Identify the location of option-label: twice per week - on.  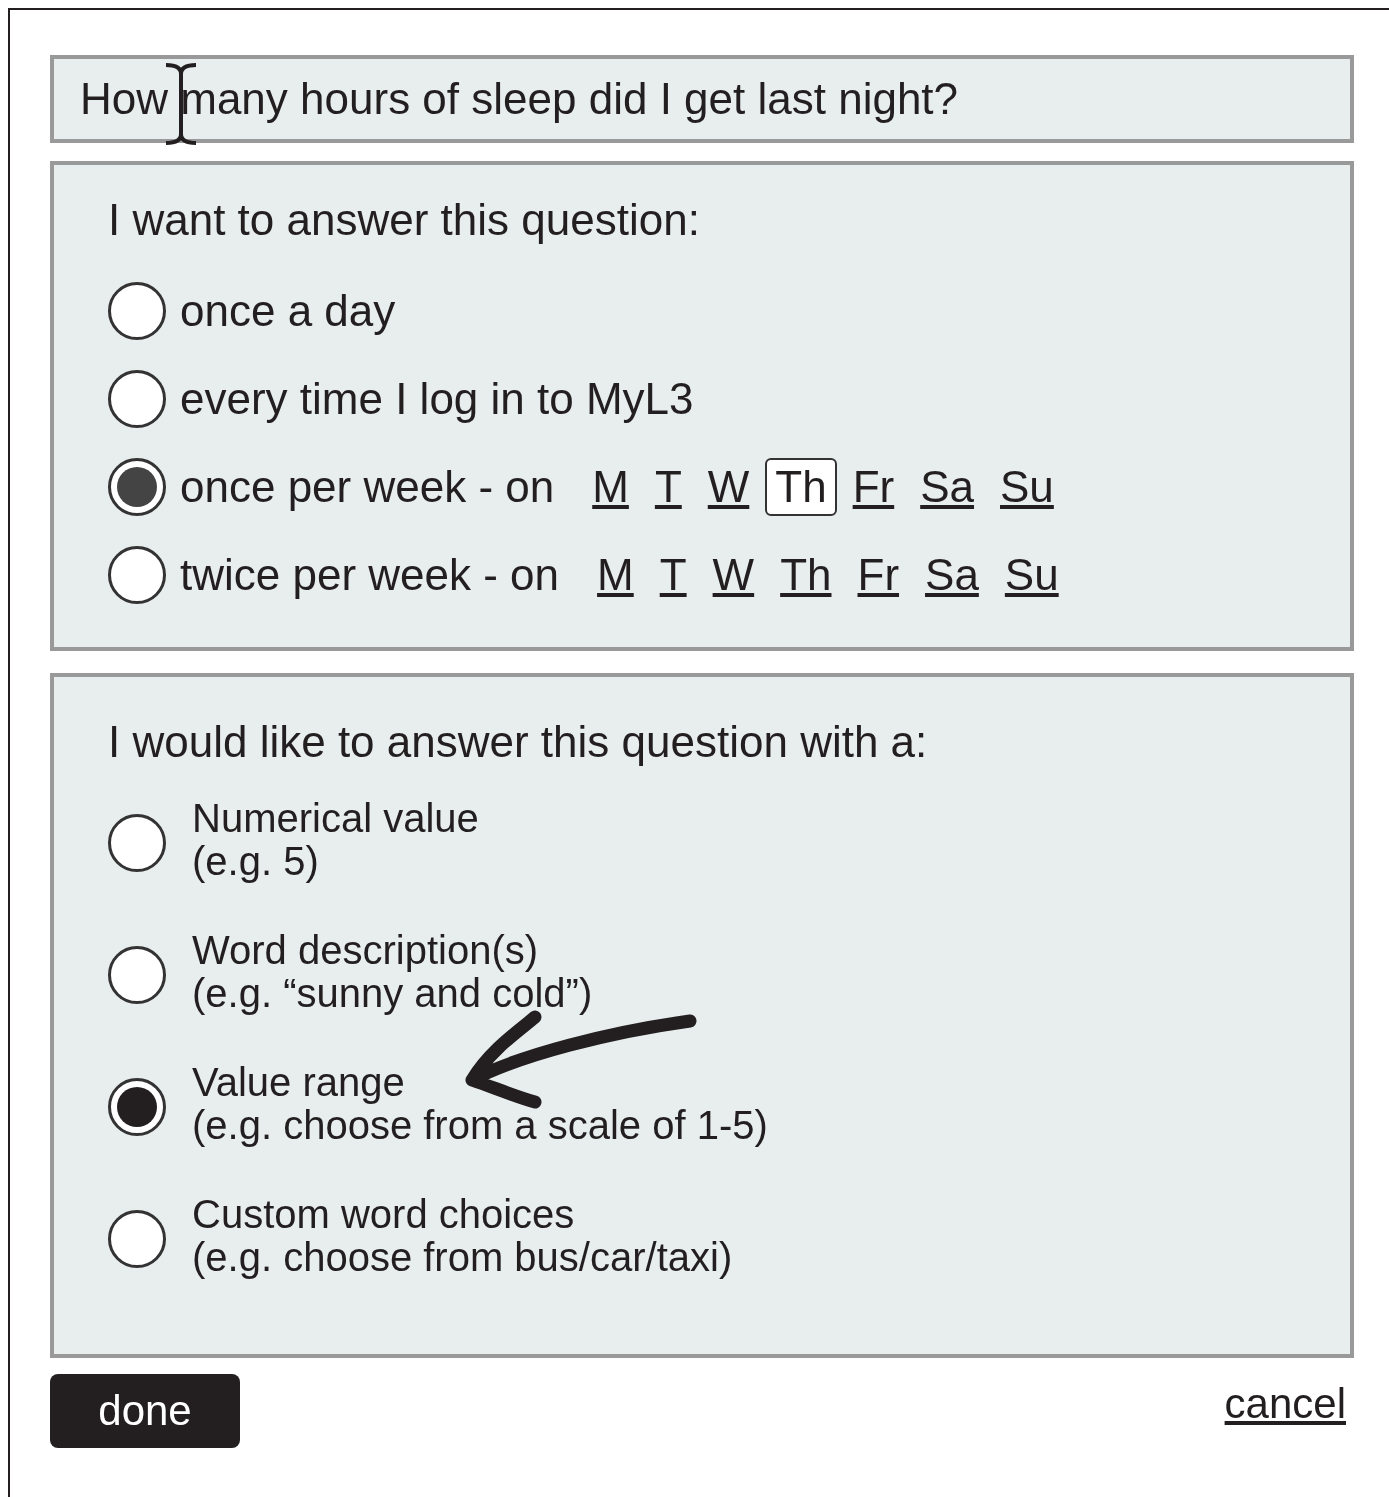
(370, 575).